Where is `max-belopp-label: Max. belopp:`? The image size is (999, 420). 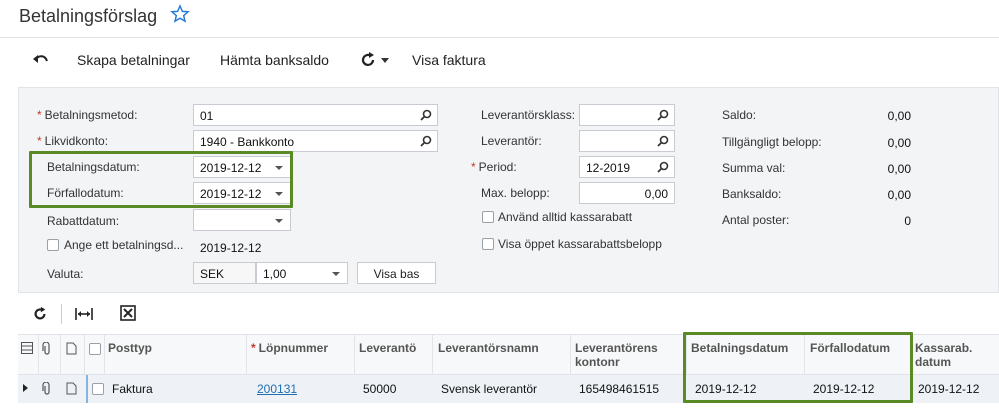 max-belopp-label: Max. belopp: is located at coordinates (515, 193).